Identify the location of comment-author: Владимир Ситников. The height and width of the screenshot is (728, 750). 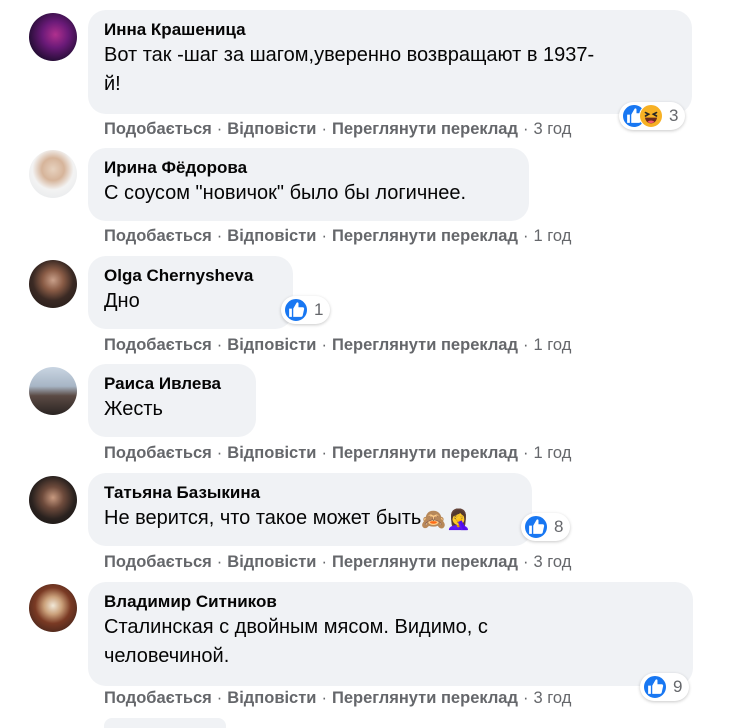
(390, 601).